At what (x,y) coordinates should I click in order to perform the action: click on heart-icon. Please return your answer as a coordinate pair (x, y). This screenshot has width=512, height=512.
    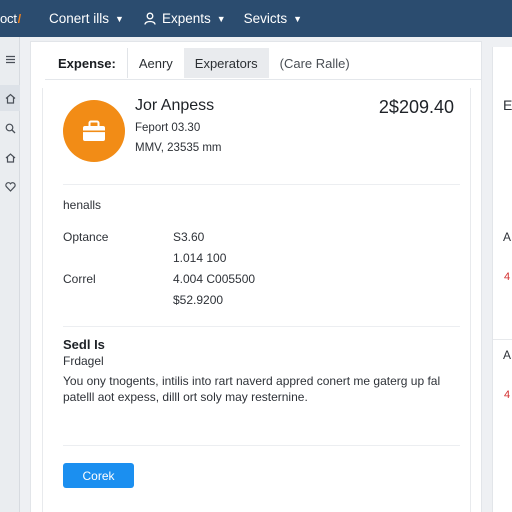
    Looking at the image, I should click on (10, 186).